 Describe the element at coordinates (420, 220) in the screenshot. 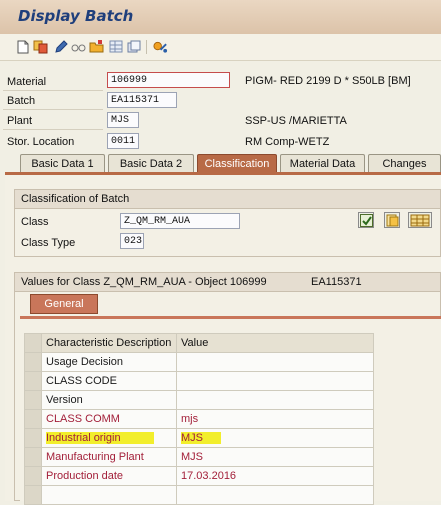

I see `insert-row-icon` at that location.